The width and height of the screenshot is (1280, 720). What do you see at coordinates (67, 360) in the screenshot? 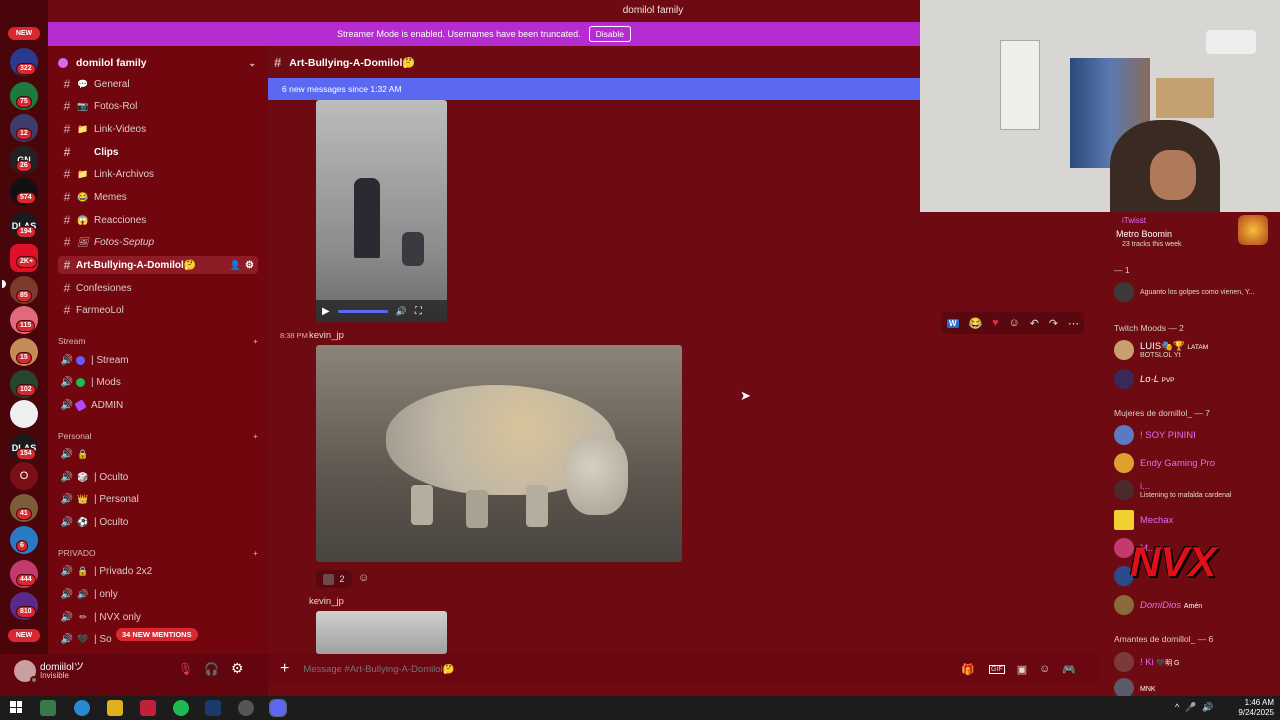
I see `speaker-icon: 🔊` at bounding box center [67, 360].